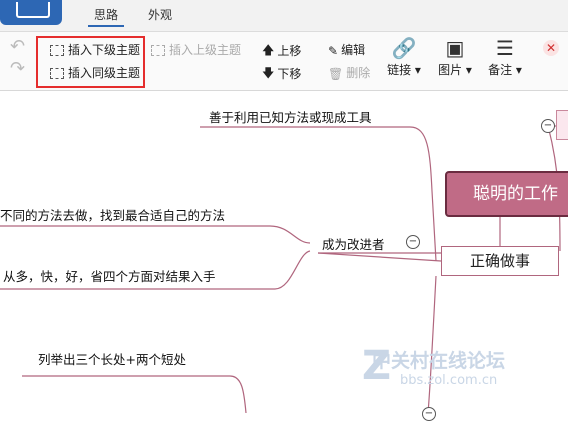 Image resolution: width=568 pixels, height=421 pixels. I want to click on image-button: ▣ 图片 ▾, so click(455, 56).